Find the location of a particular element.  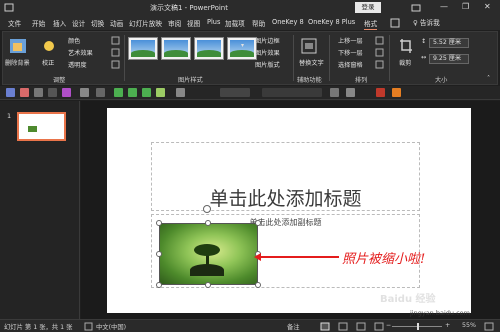

correct-button: 校正 is located at coordinates (48, 62).